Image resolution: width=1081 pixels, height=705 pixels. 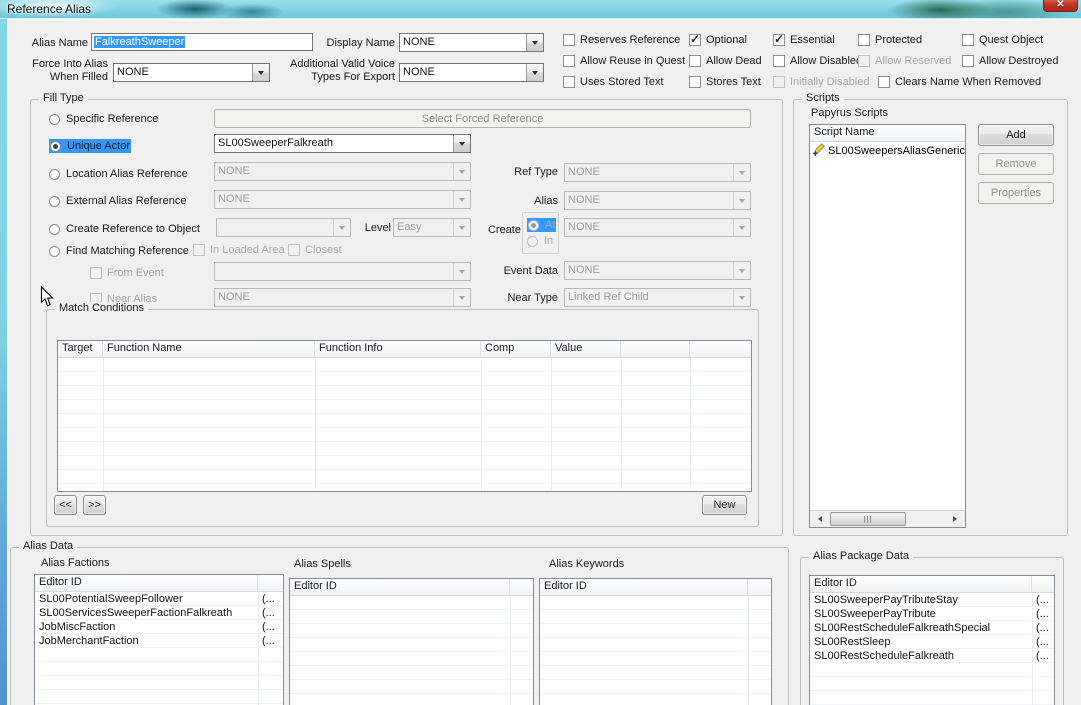 What do you see at coordinates (404, 424) in the screenshot?
I see `match-conditions-rows` at bounding box center [404, 424].